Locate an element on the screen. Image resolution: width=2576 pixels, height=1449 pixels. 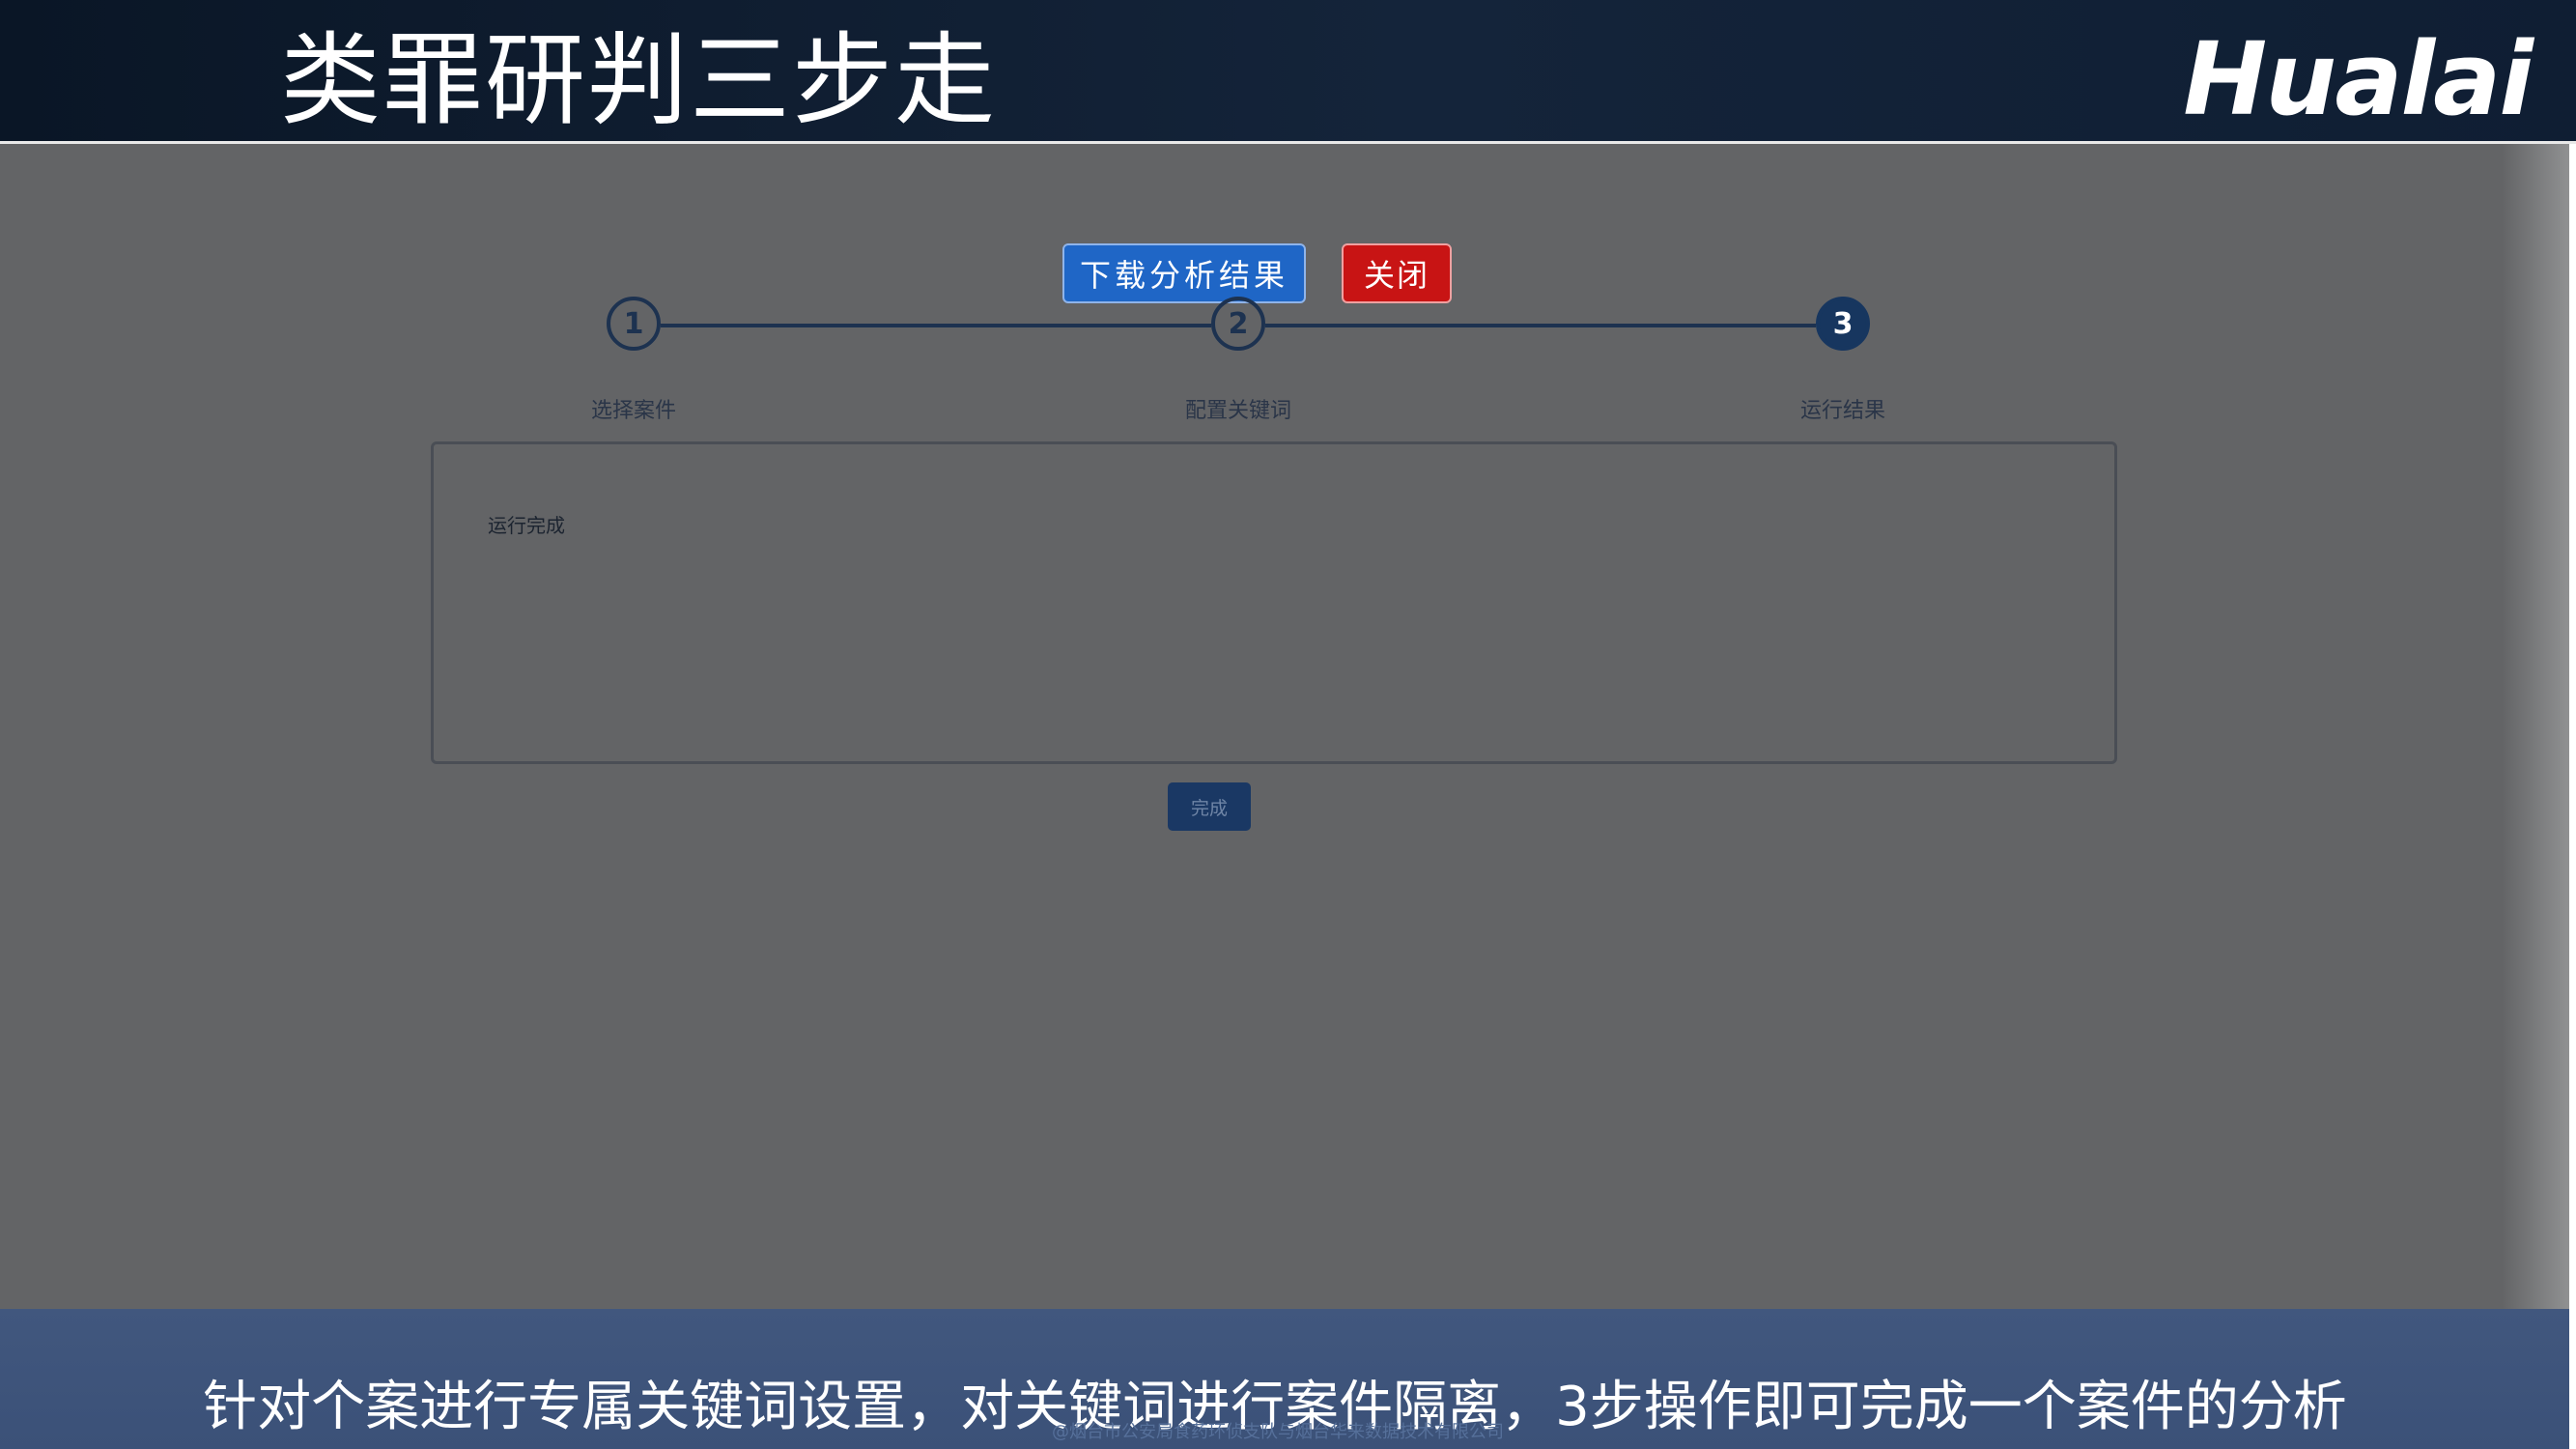
run-status-text: 运行完成 is located at coordinates (526, 525).